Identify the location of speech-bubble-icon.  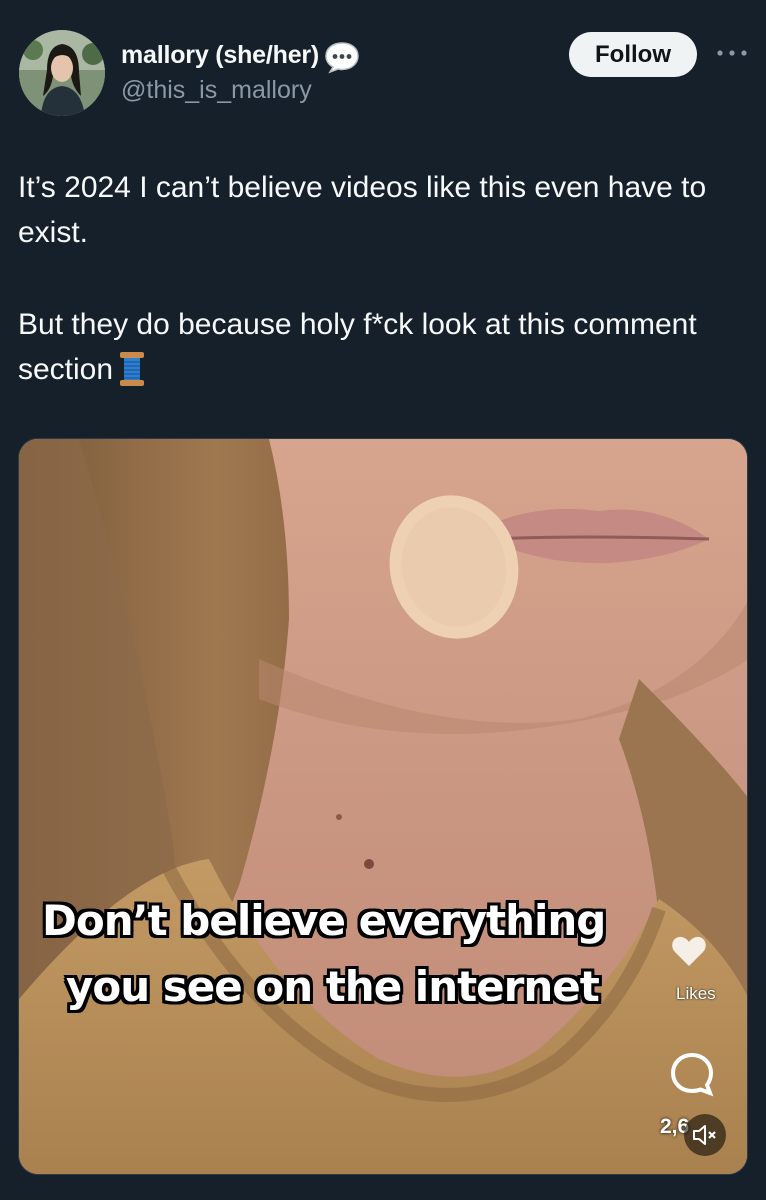
(342, 57).